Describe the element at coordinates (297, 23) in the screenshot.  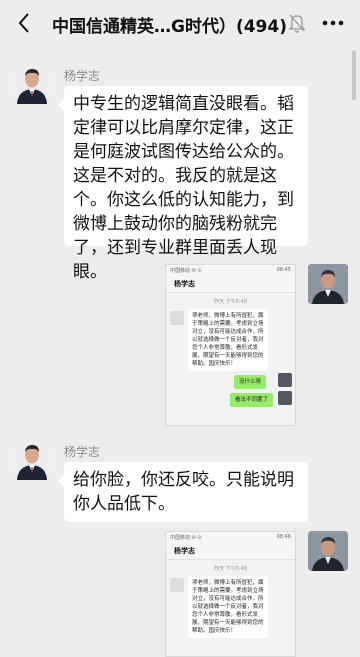
I see `mute-bell-icon` at that location.